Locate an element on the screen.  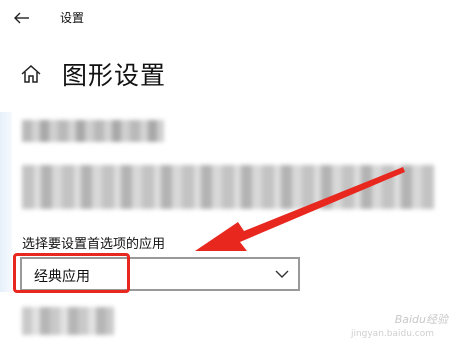
watermark-logo: Baidu经验 is located at coordinates (421, 319).